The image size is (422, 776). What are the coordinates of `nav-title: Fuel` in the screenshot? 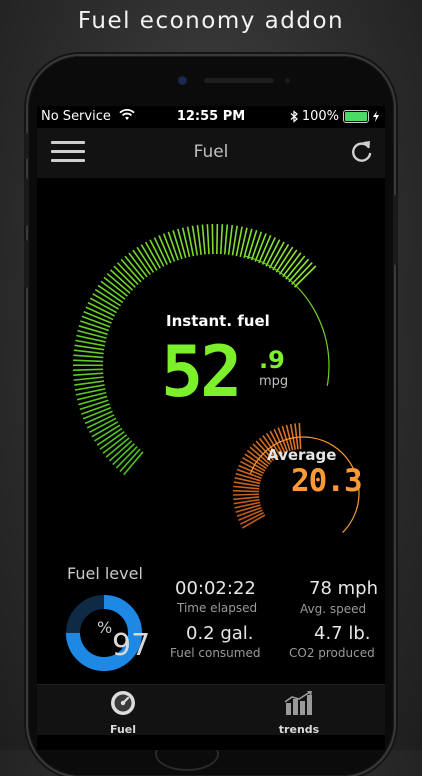 It's located at (211, 152).